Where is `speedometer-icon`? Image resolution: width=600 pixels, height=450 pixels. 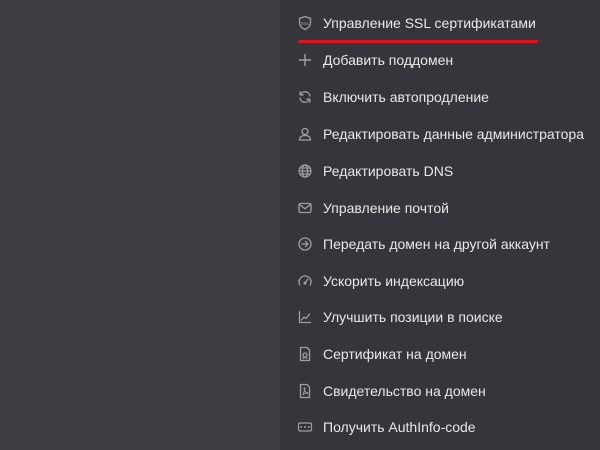
speedometer-icon is located at coordinates (305, 281).